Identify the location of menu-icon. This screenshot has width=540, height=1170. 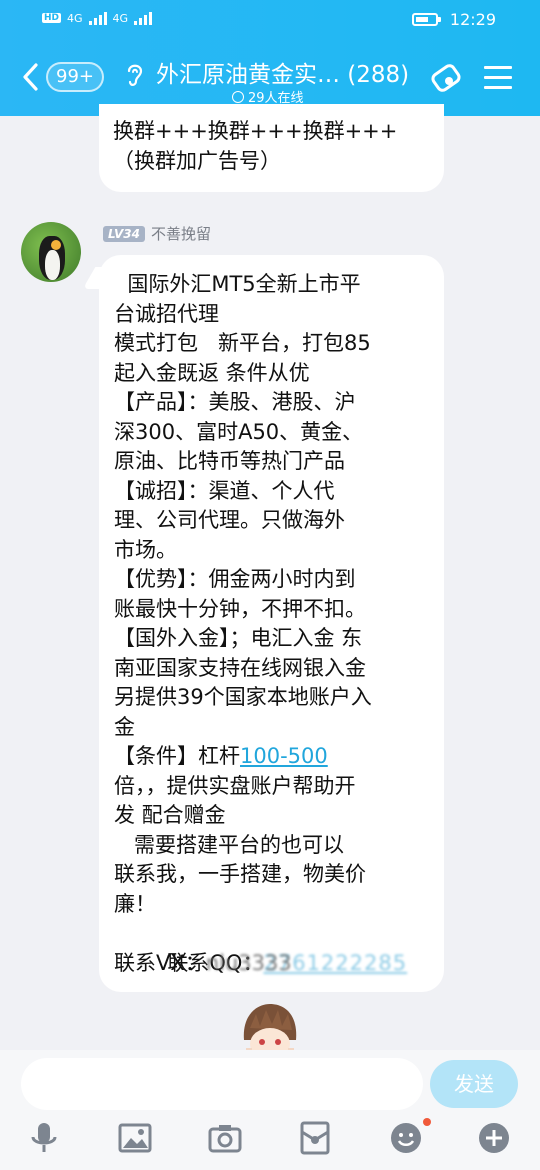
(498, 78).